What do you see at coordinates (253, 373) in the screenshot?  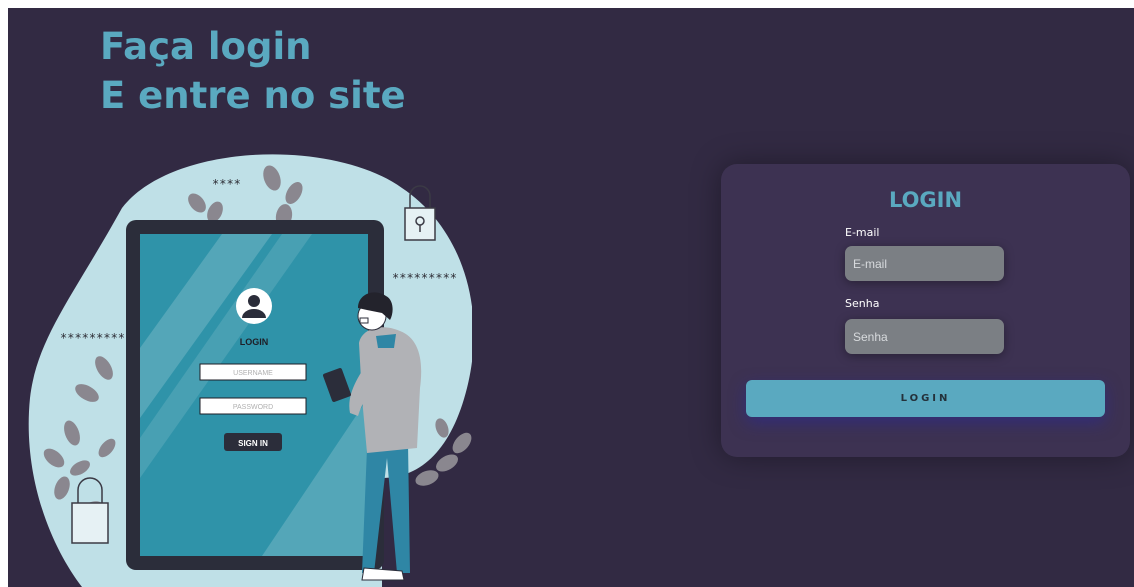 I see `tablet-username-placeholder: USERNAME` at bounding box center [253, 373].